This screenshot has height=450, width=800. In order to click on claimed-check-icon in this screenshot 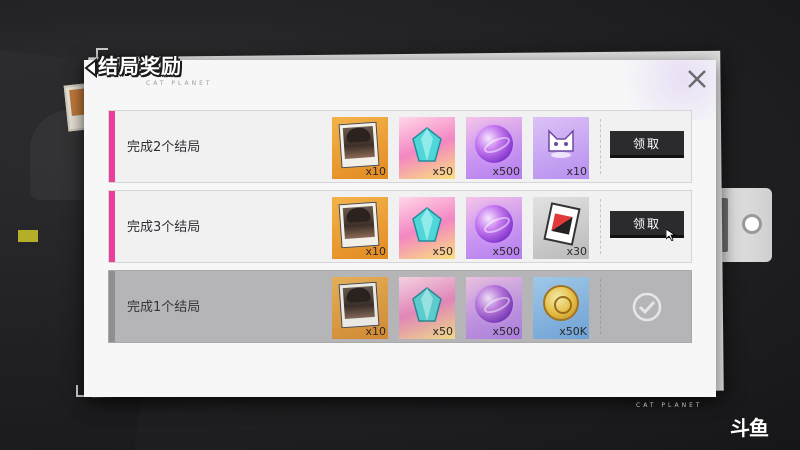, I will do `click(647, 307)`.